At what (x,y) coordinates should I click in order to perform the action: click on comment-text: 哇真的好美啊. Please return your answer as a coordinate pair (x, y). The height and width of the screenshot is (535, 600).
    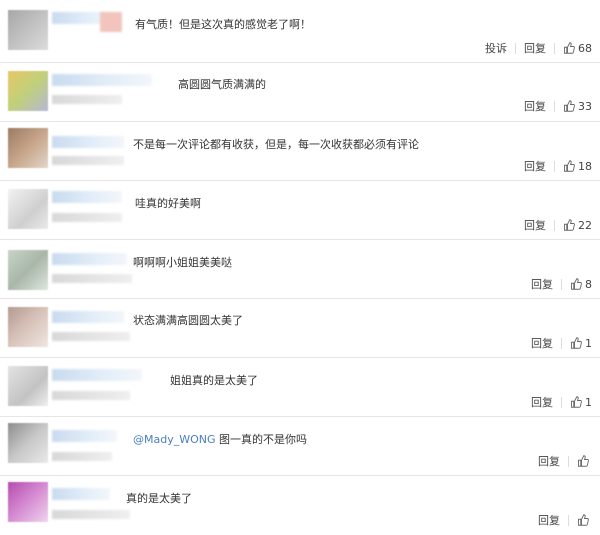
    Looking at the image, I should click on (168, 203).